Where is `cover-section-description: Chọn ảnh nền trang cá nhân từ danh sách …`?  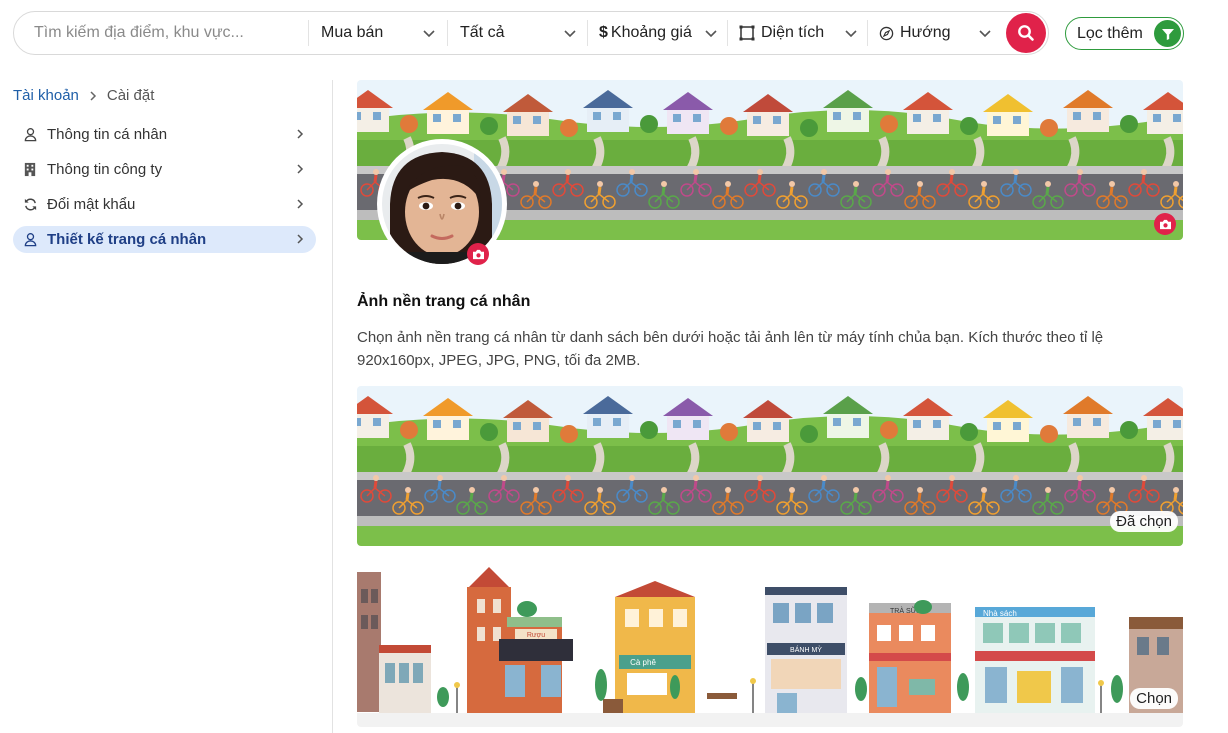
cover-section-description: Chọn ảnh nền trang cá nhân từ danh sách … is located at coordinates (730, 349).